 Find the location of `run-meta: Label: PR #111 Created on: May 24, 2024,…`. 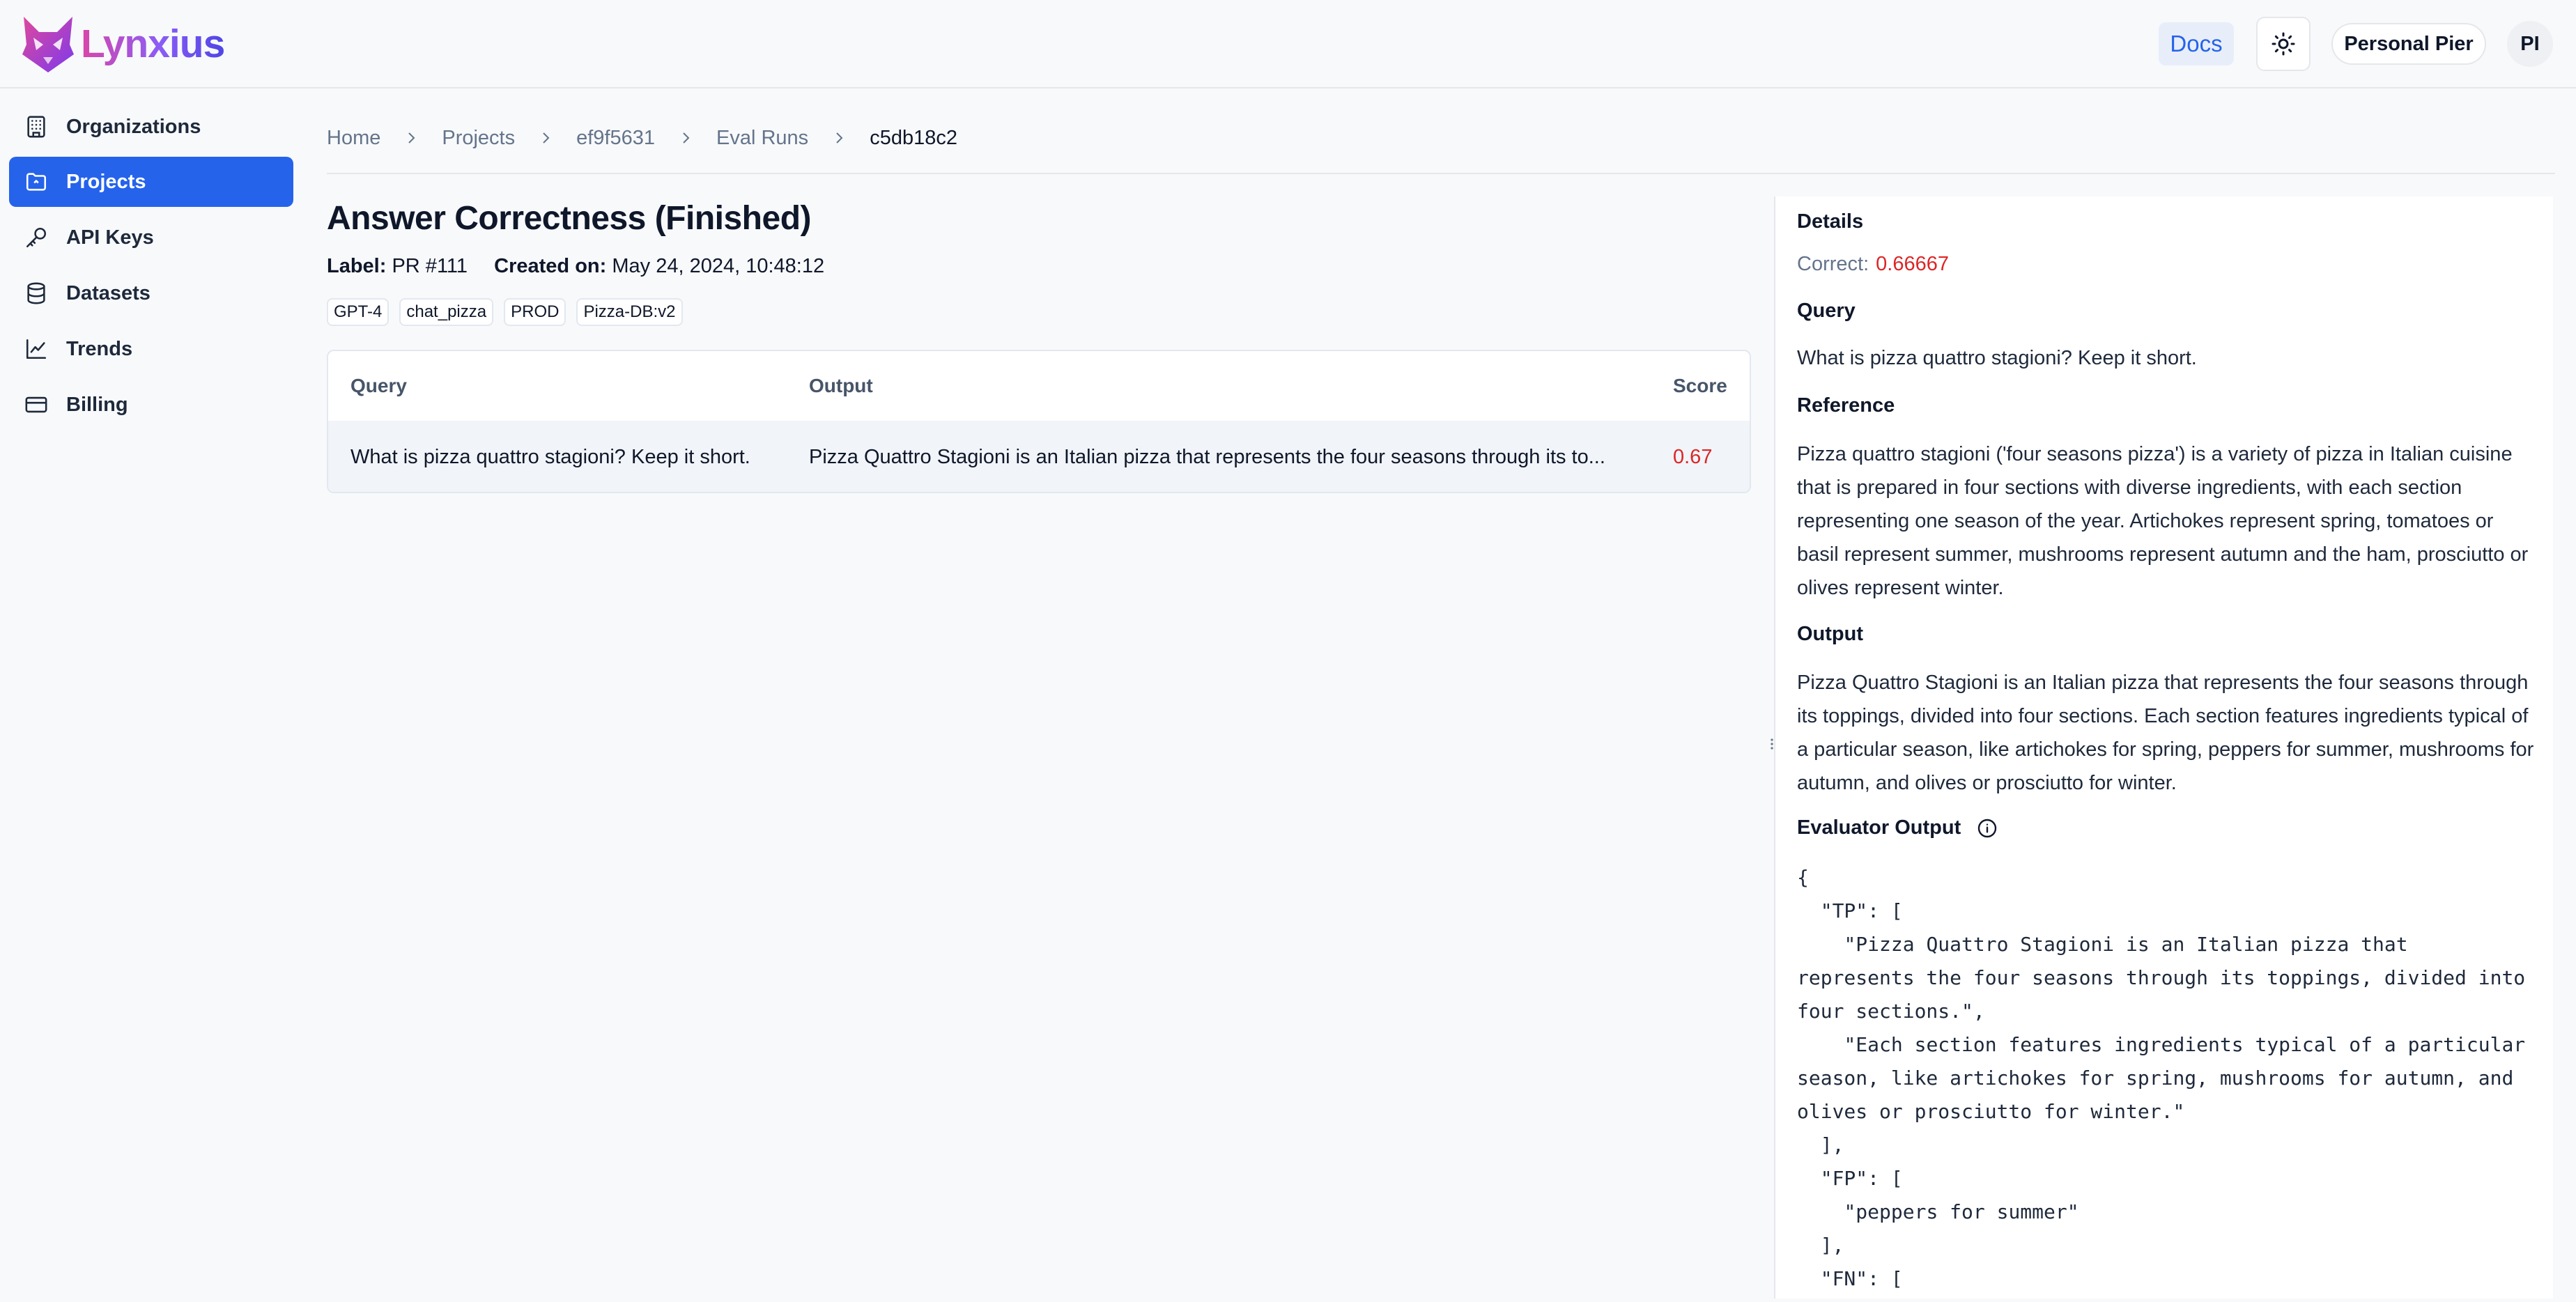

run-meta: Label: PR #111 Created on: May 24, 2024,… is located at coordinates (575, 266).